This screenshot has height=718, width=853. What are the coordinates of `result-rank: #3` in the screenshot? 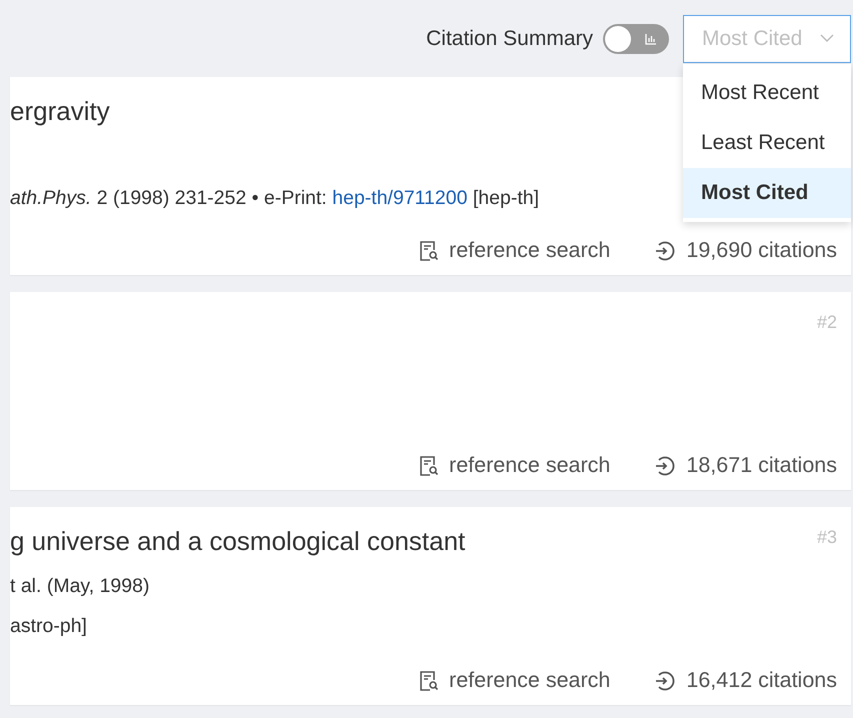 It's located at (826, 537).